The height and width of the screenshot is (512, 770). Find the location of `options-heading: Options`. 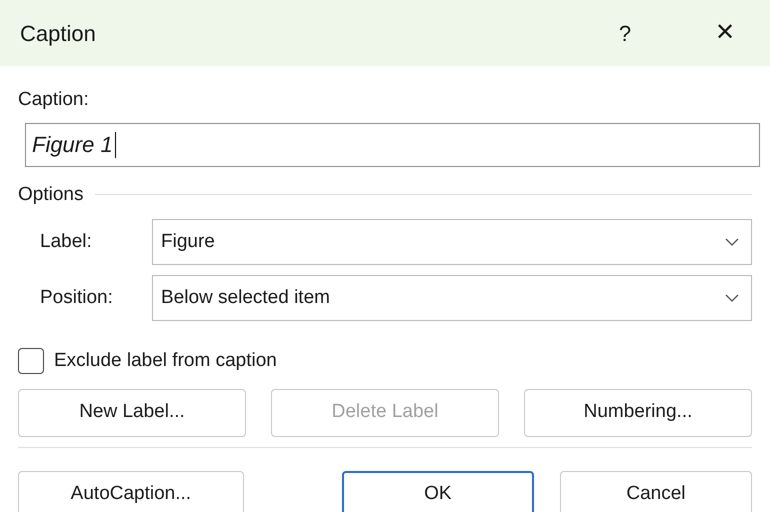

options-heading: Options is located at coordinates (51, 194).